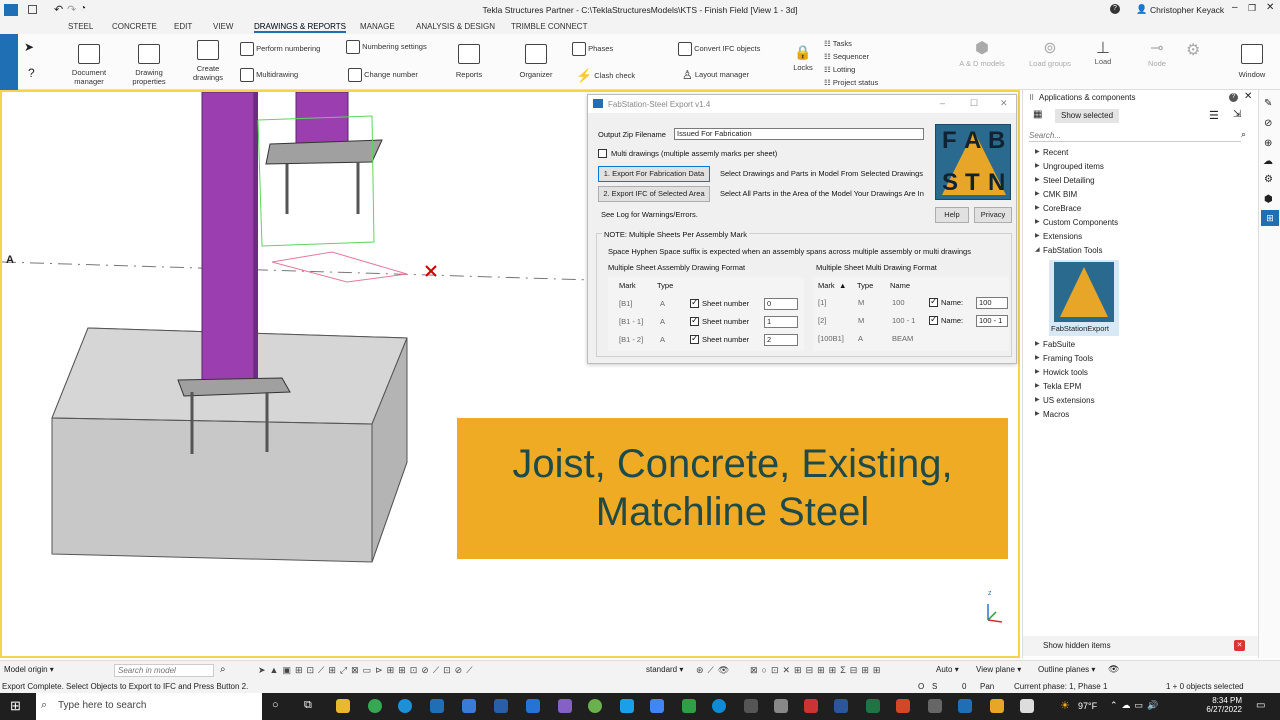 This screenshot has height=720, width=1280. What do you see at coordinates (1004, 103) in the screenshot?
I see `dialog-close-button: ✕` at bounding box center [1004, 103].